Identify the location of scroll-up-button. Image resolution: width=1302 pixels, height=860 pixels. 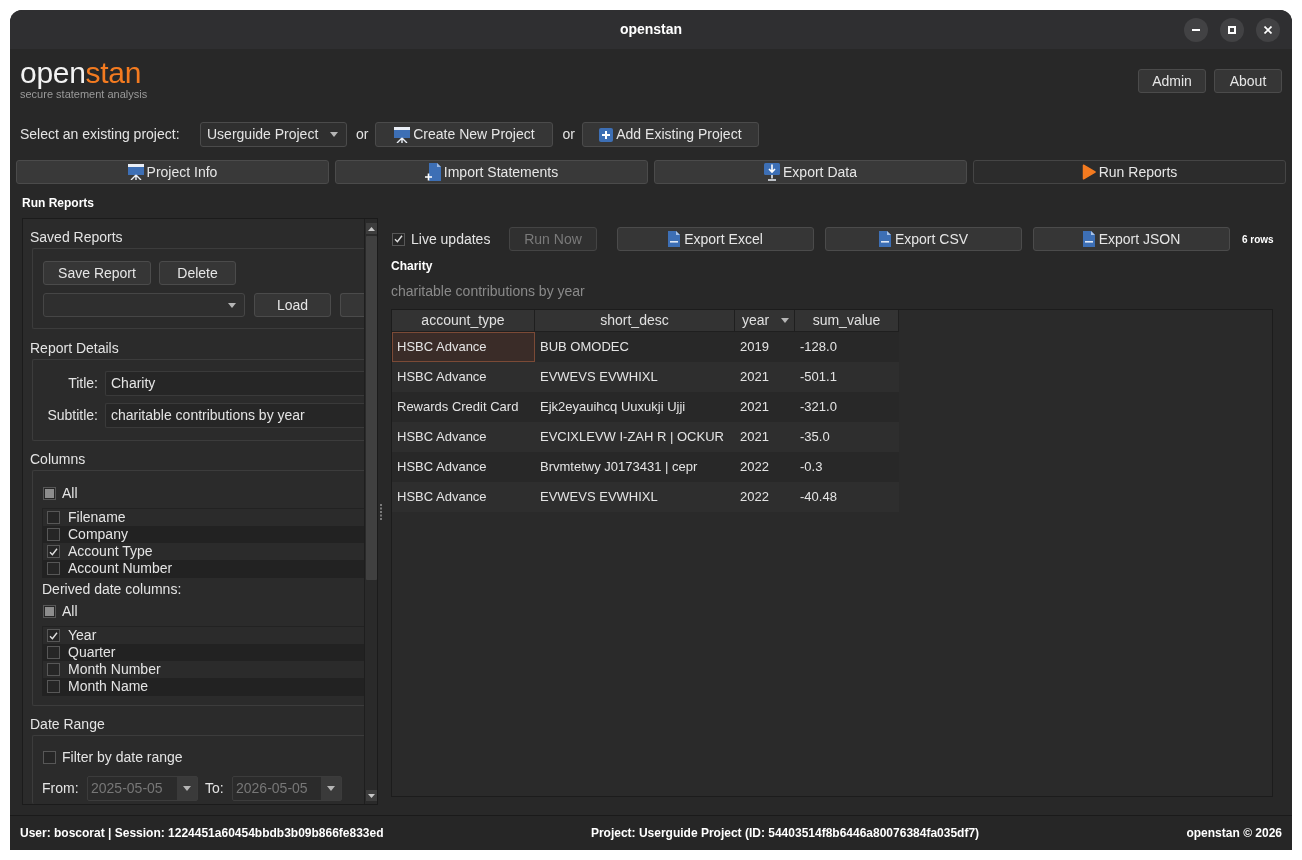
(371, 228).